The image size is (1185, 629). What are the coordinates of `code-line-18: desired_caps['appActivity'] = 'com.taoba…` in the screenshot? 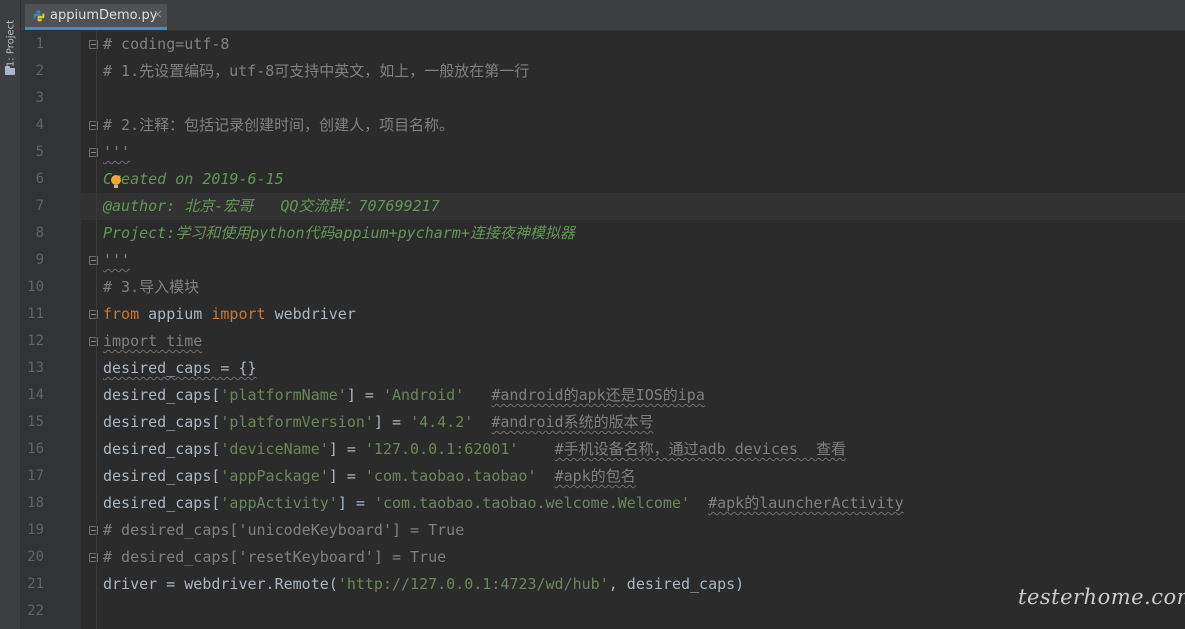 It's located at (503, 503).